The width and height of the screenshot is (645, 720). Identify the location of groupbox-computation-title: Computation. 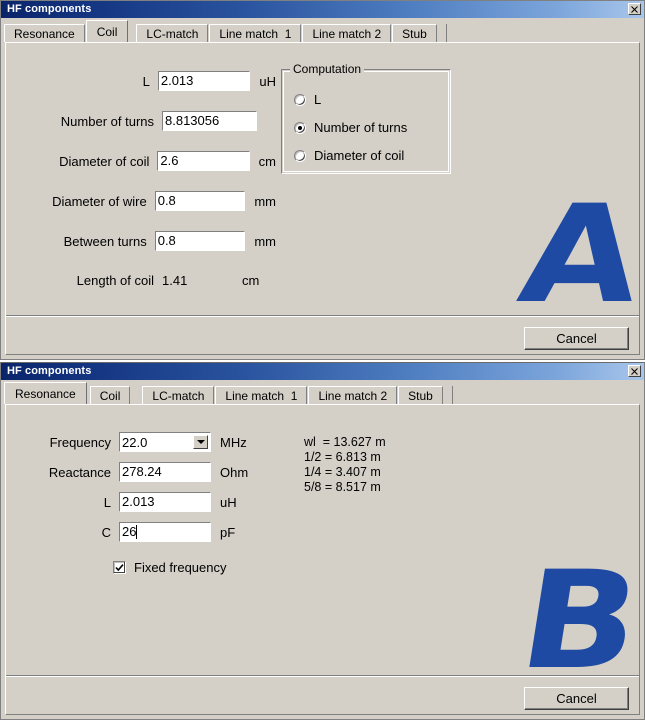
(327, 69).